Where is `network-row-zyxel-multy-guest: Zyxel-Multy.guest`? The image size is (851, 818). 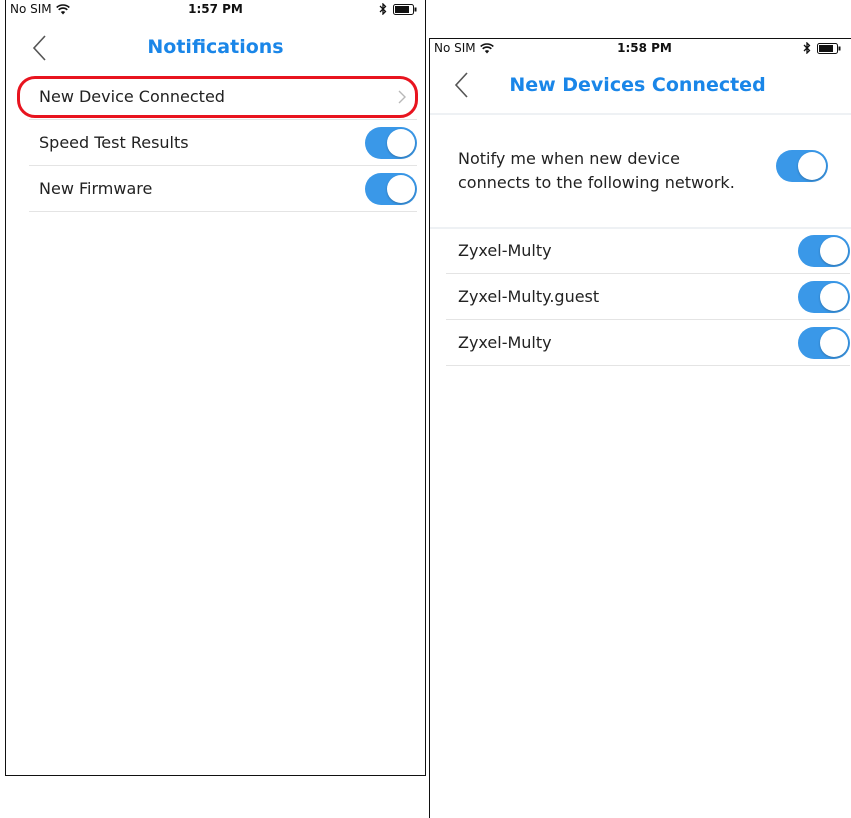
network-row-zyxel-multy-guest: Zyxel-Multy.guest is located at coordinates (648, 297).